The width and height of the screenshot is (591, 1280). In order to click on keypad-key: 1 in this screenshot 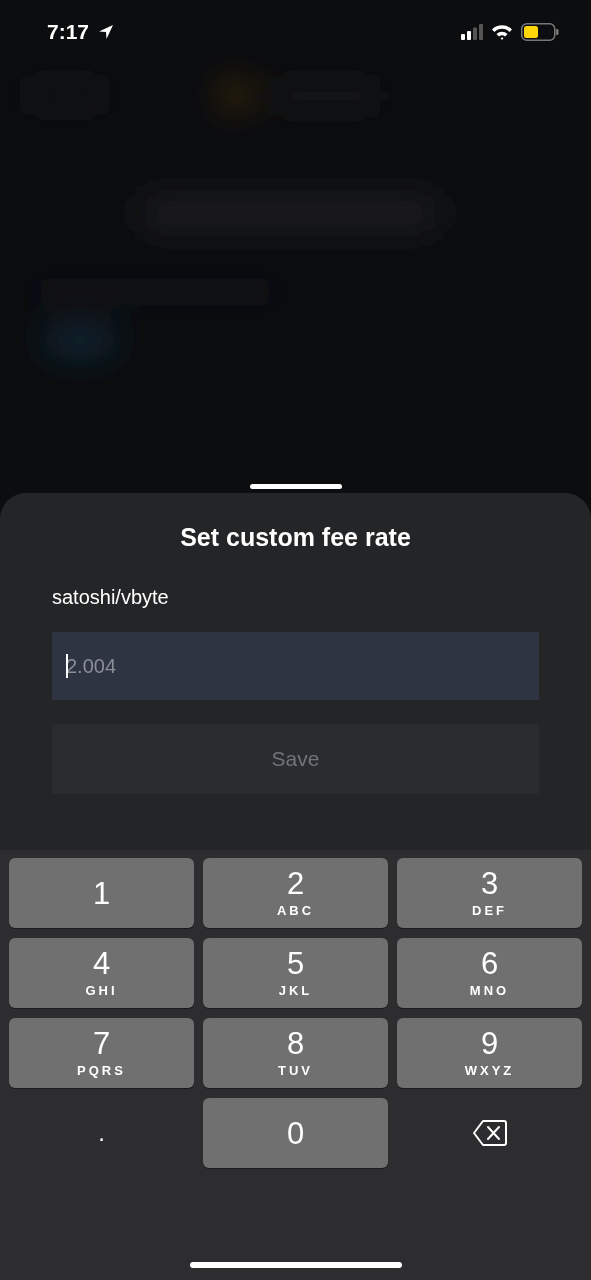, I will do `click(101, 893)`.